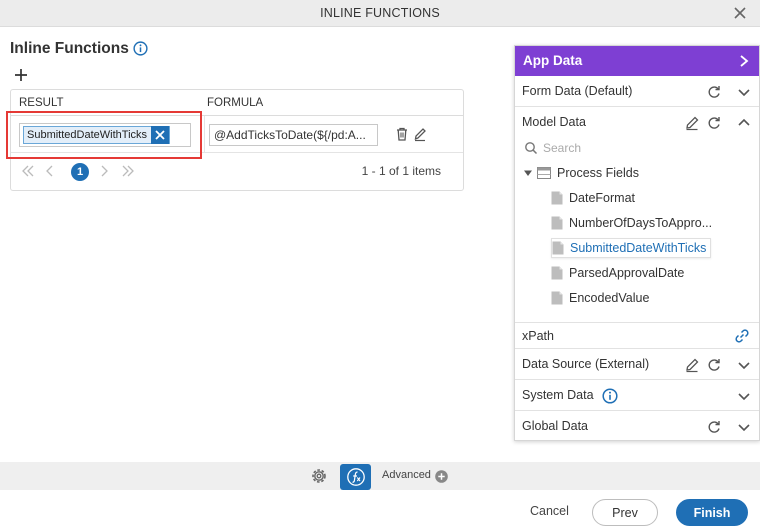 The width and height of the screenshot is (760, 532). I want to click on xpath-row: xPath, so click(637, 335).